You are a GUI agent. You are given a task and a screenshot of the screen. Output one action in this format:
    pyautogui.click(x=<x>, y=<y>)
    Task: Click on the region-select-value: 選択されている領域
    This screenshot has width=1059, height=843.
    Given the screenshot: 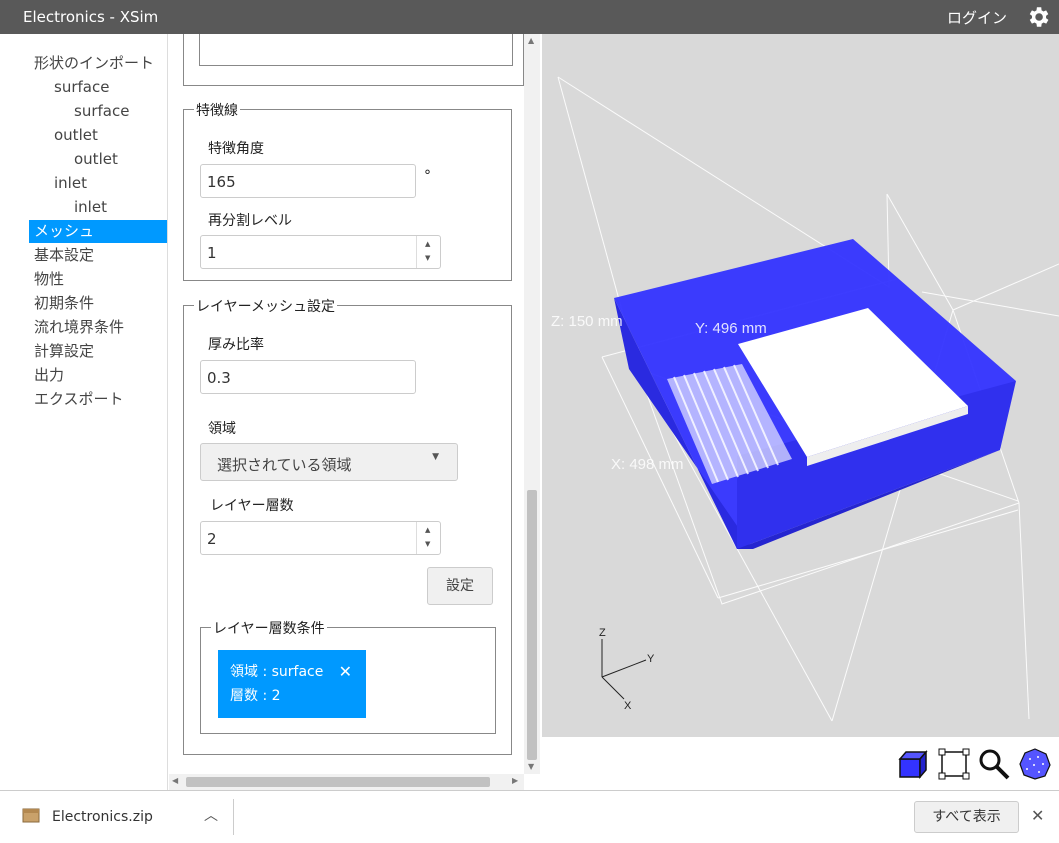 What is the action you would take?
    pyautogui.click(x=284, y=465)
    